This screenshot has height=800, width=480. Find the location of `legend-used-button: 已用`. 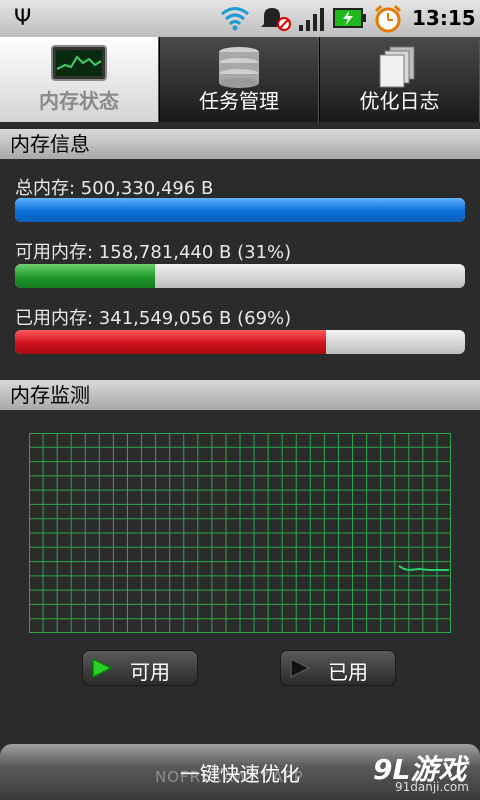

legend-used-button: 已用 is located at coordinates (338, 668).